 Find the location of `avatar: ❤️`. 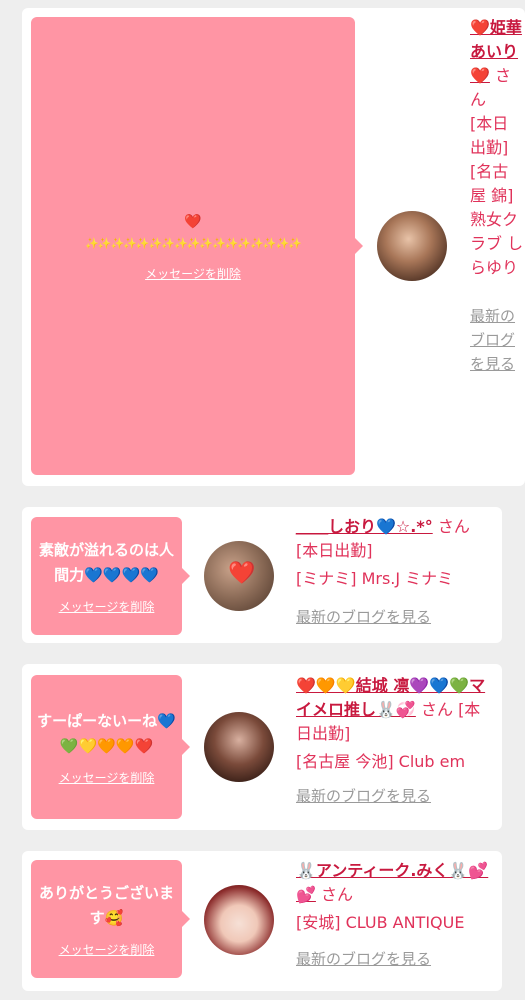

avatar: ❤️ is located at coordinates (239, 576).